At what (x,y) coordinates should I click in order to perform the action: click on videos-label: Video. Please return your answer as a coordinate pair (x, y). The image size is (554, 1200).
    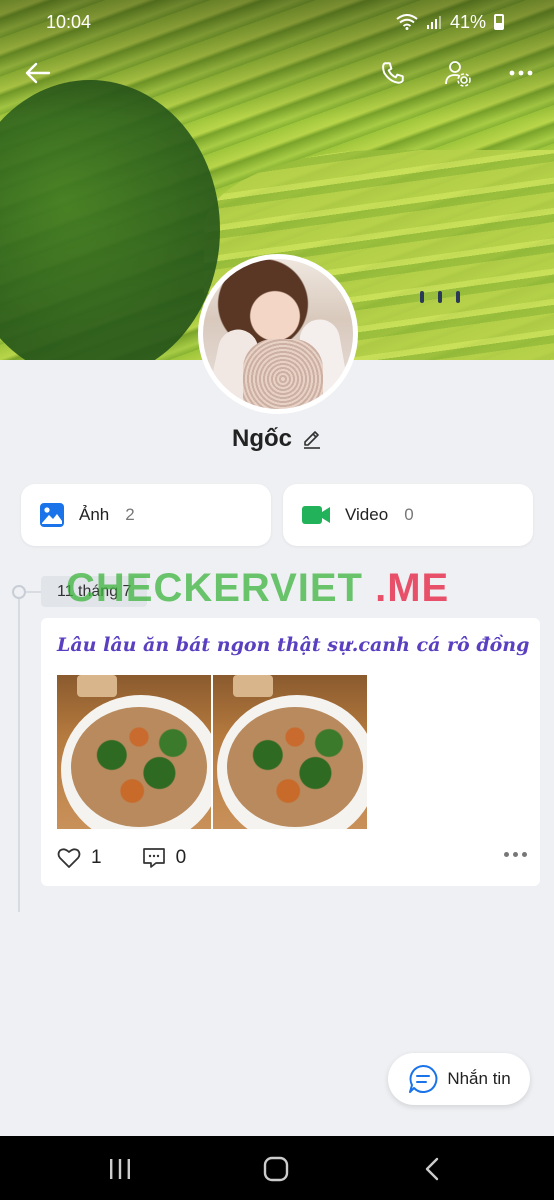
    Looking at the image, I should click on (367, 514).